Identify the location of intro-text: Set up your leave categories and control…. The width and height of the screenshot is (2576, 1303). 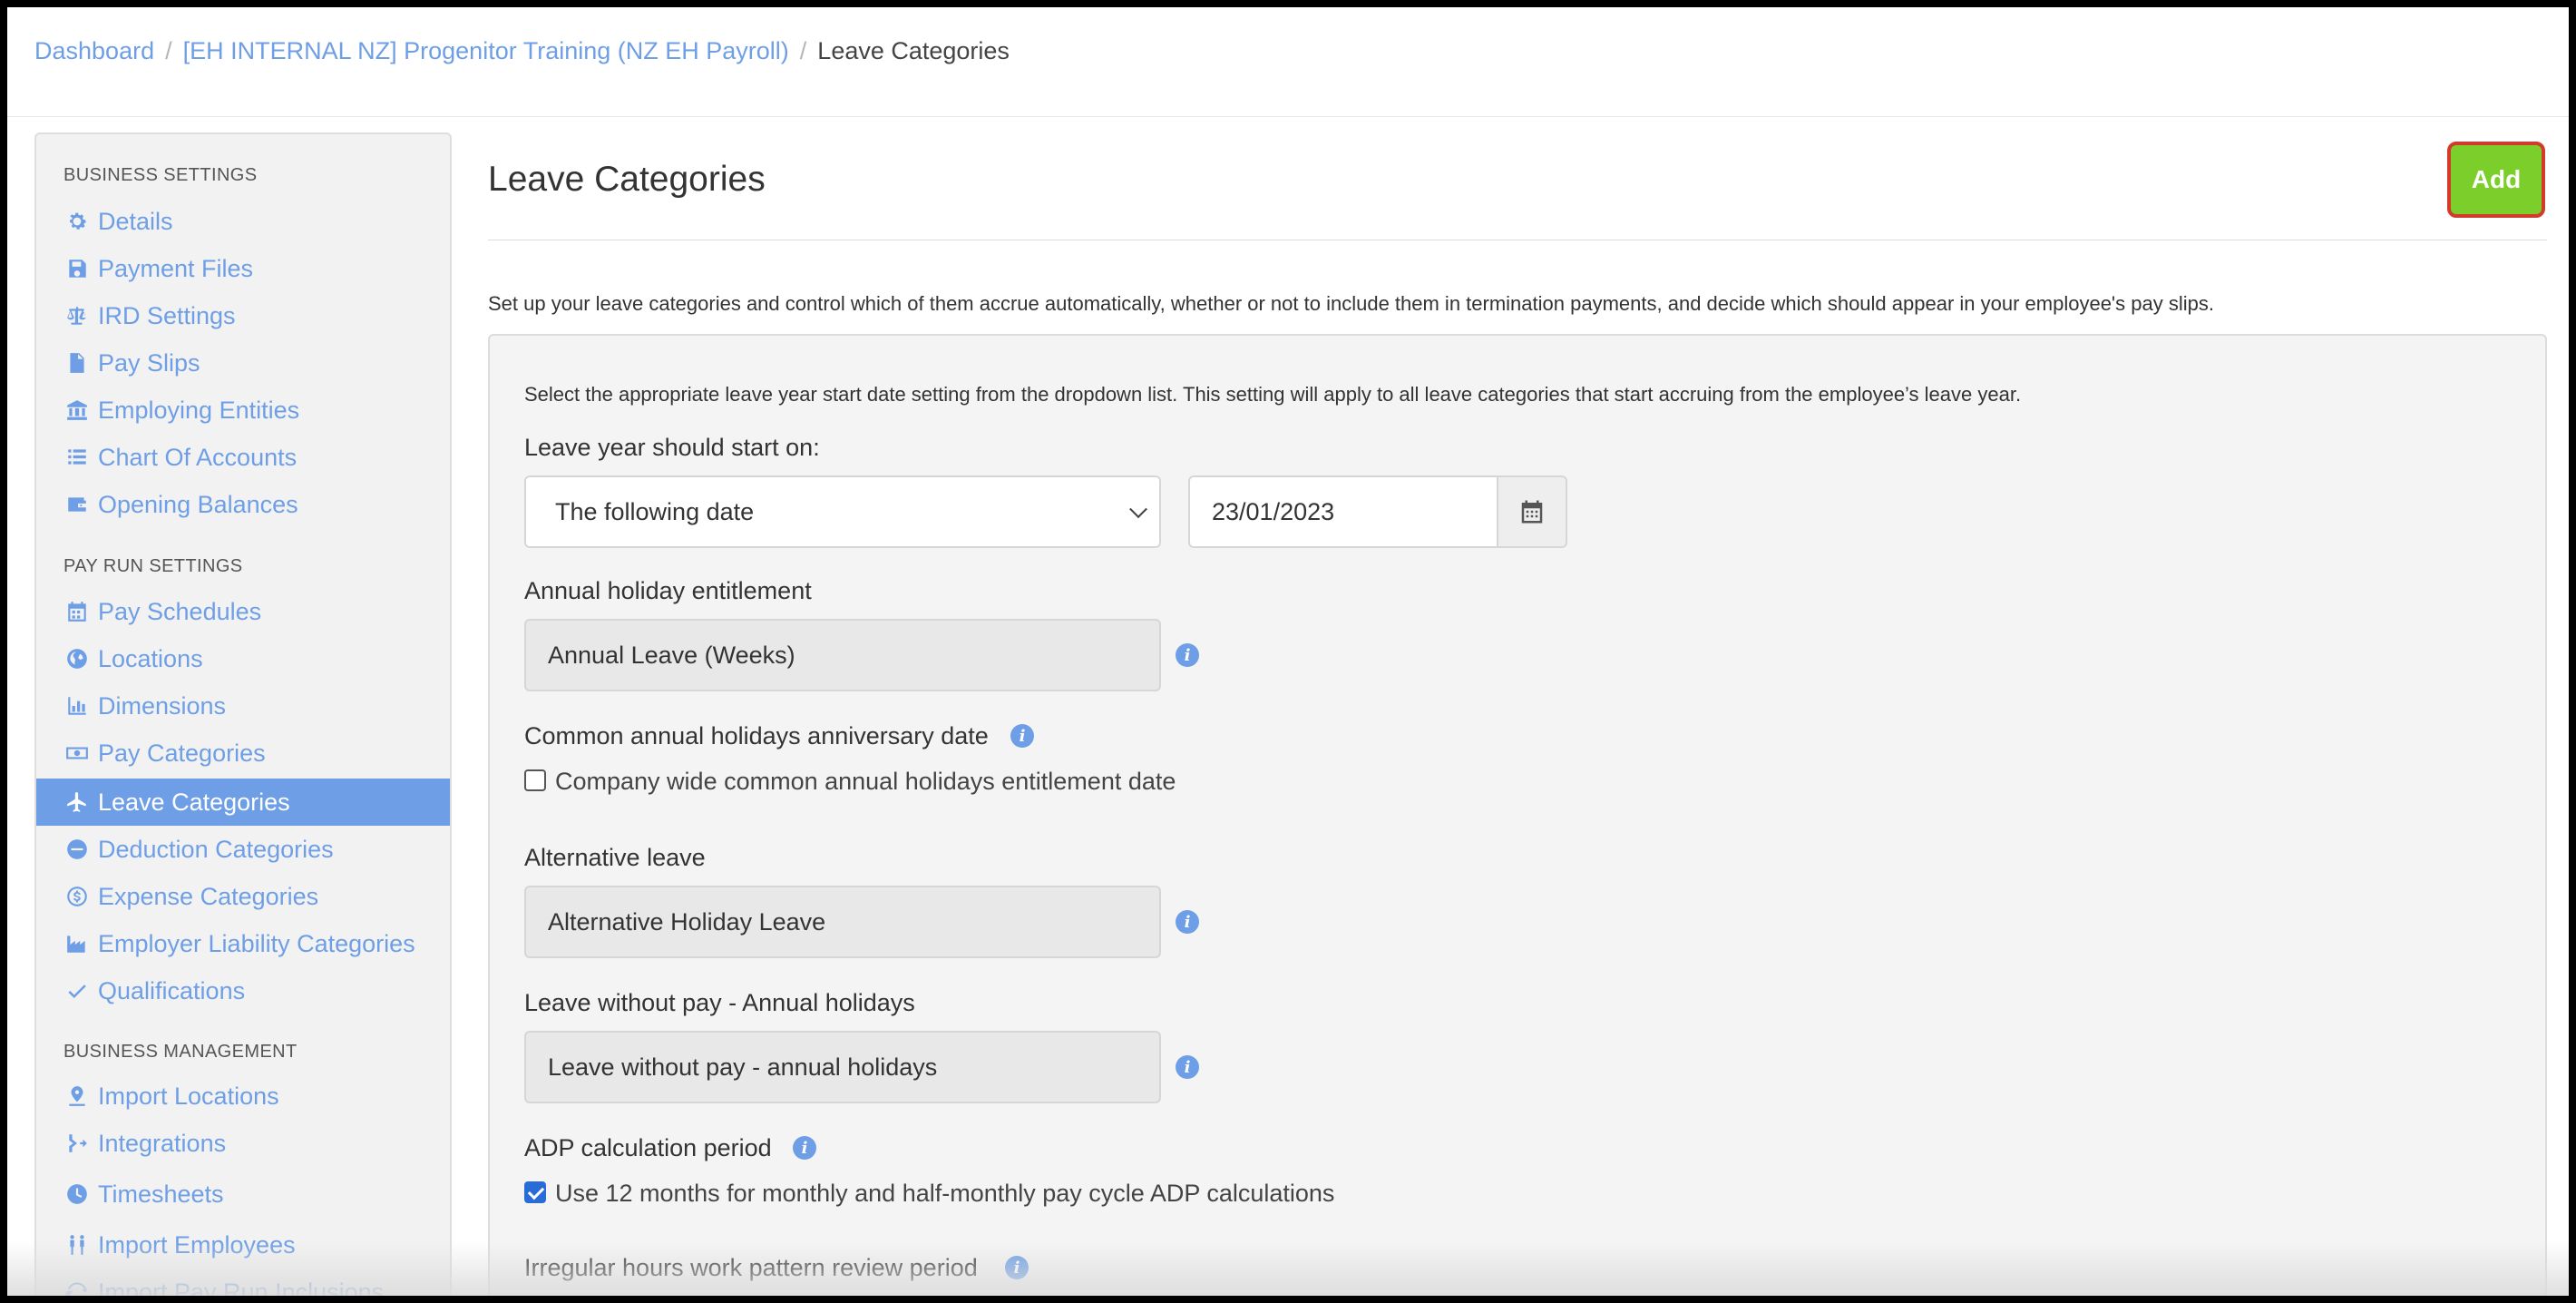
(1351, 303).